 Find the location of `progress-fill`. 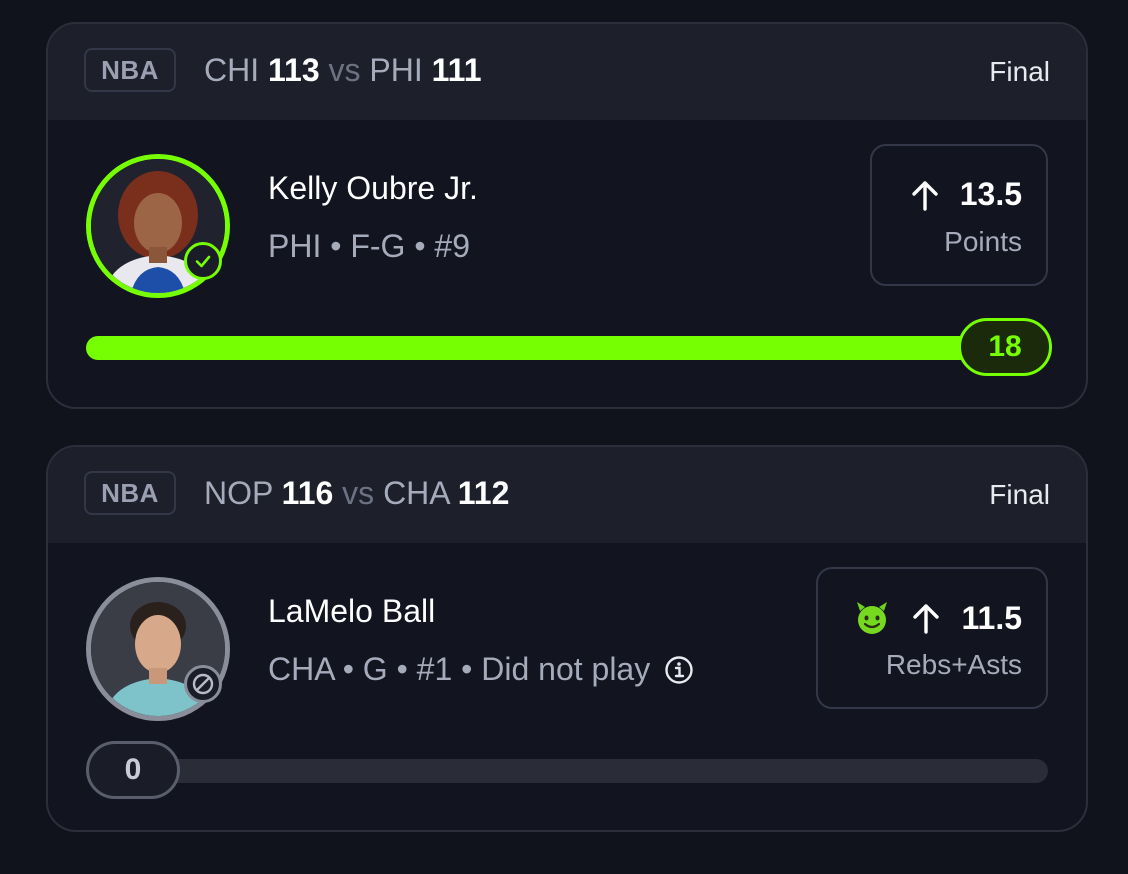

progress-fill is located at coordinates (567, 348).